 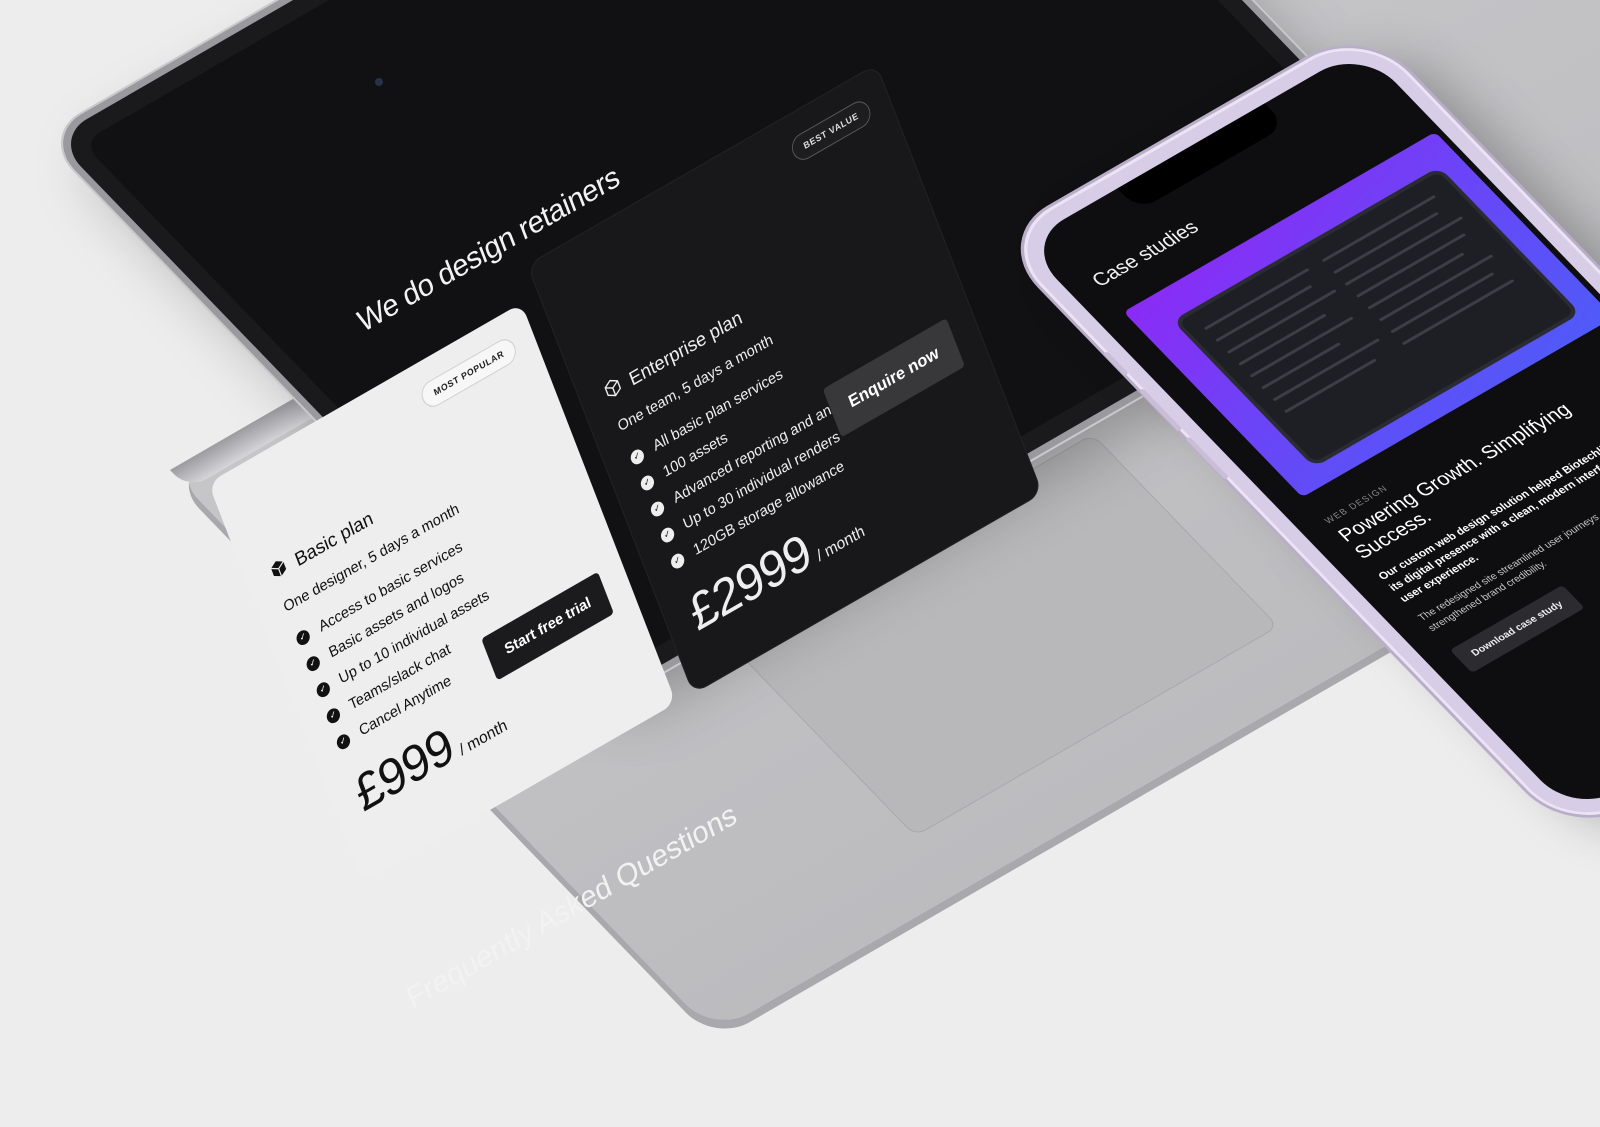 What do you see at coordinates (831, 130) in the screenshot?
I see `best-value-badge: BEST VALUE` at bounding box center [831, 130].